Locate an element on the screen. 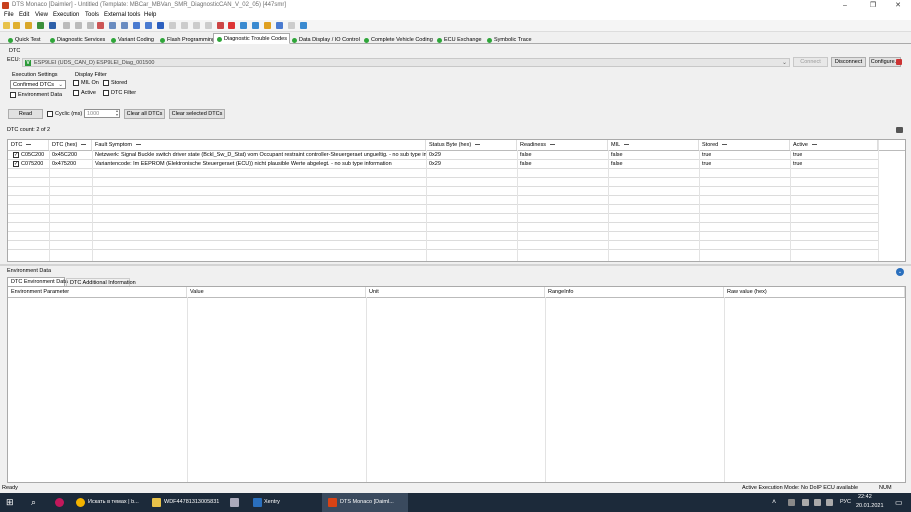 This screenshot has width=911, height=512. clock-time: 22:42 is located at coordinates (865, 497).